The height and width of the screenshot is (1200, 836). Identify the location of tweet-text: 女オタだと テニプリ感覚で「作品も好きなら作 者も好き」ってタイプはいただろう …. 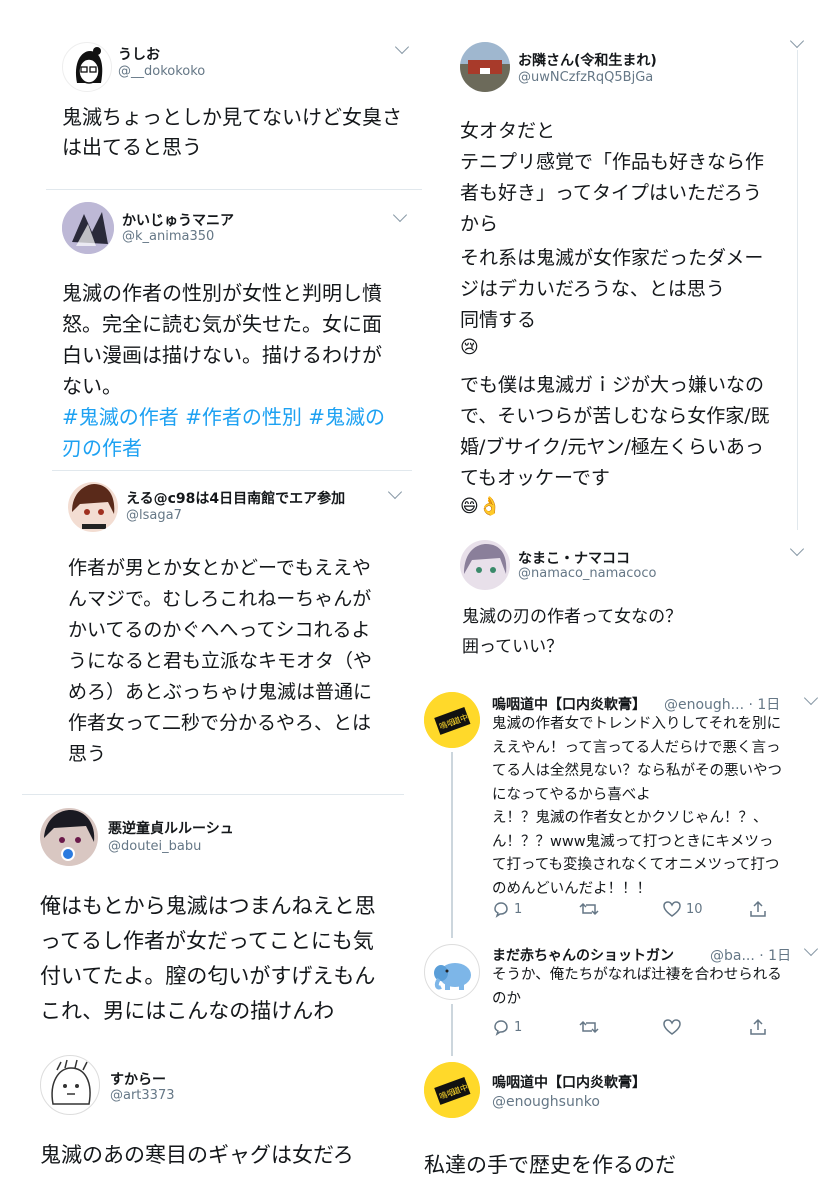
(612, 178).